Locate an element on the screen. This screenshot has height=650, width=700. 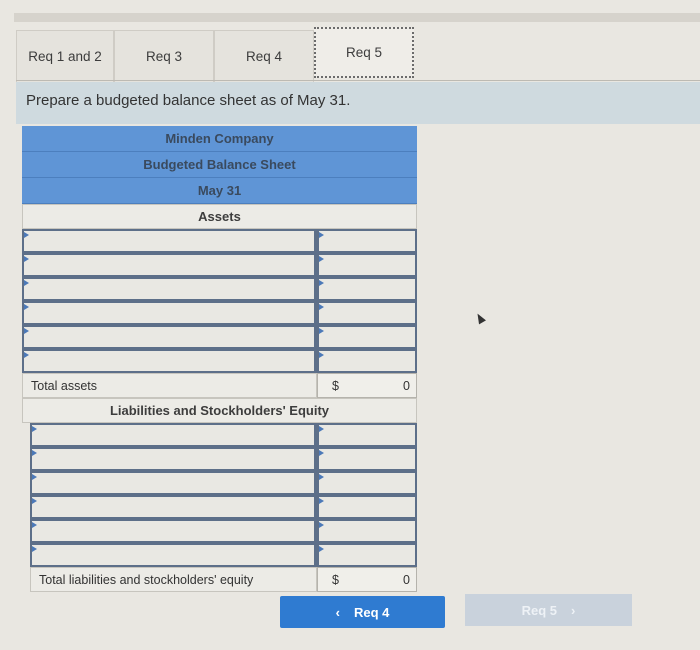
sheet-date: May 31 is located at coordinates (219, 191).